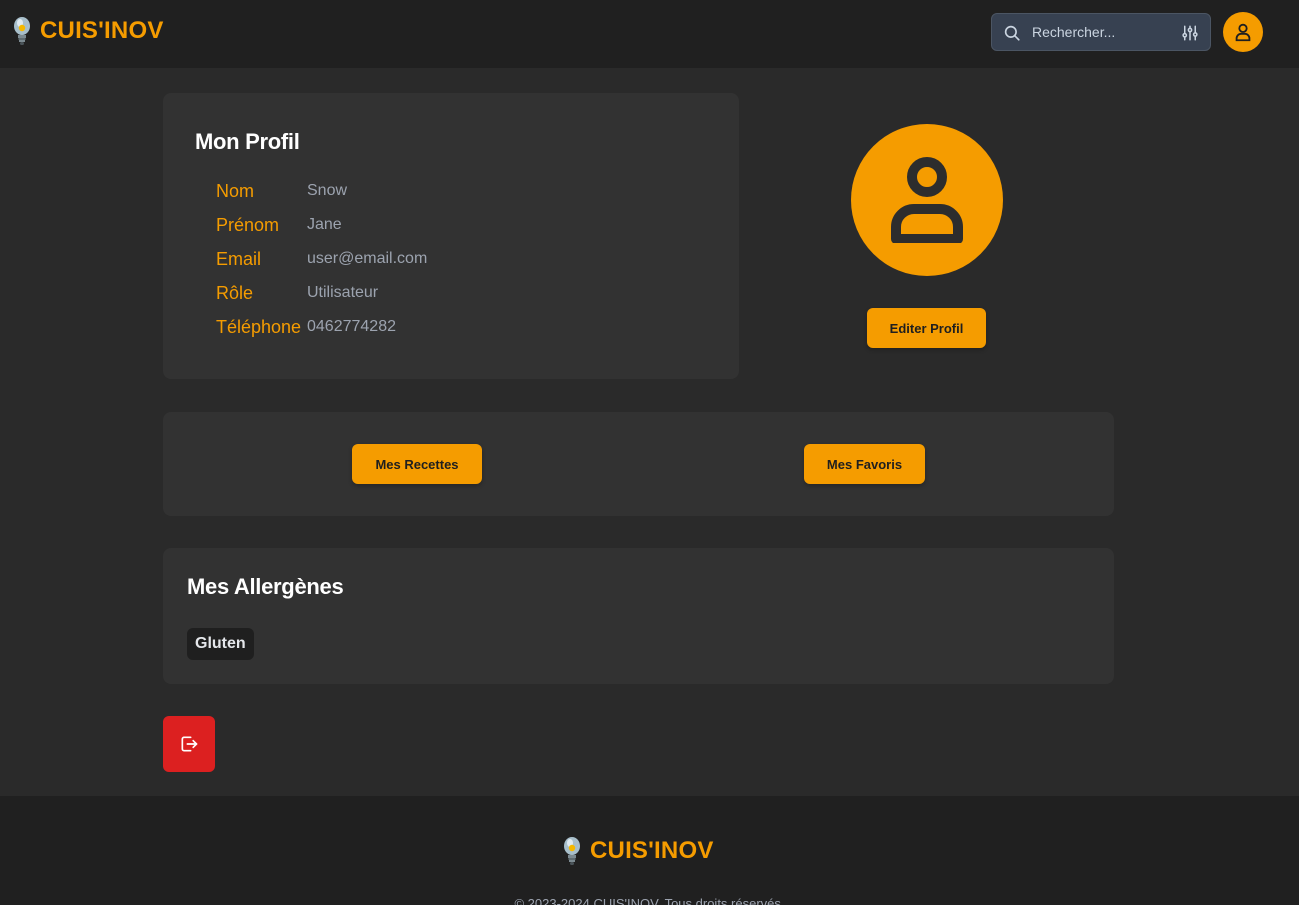 This screenshot has height=905, width=1299. Describe the element at coordinates (864, 464) in the screenshot. I see `my-favorites-button: Mes Favoris` at that location.